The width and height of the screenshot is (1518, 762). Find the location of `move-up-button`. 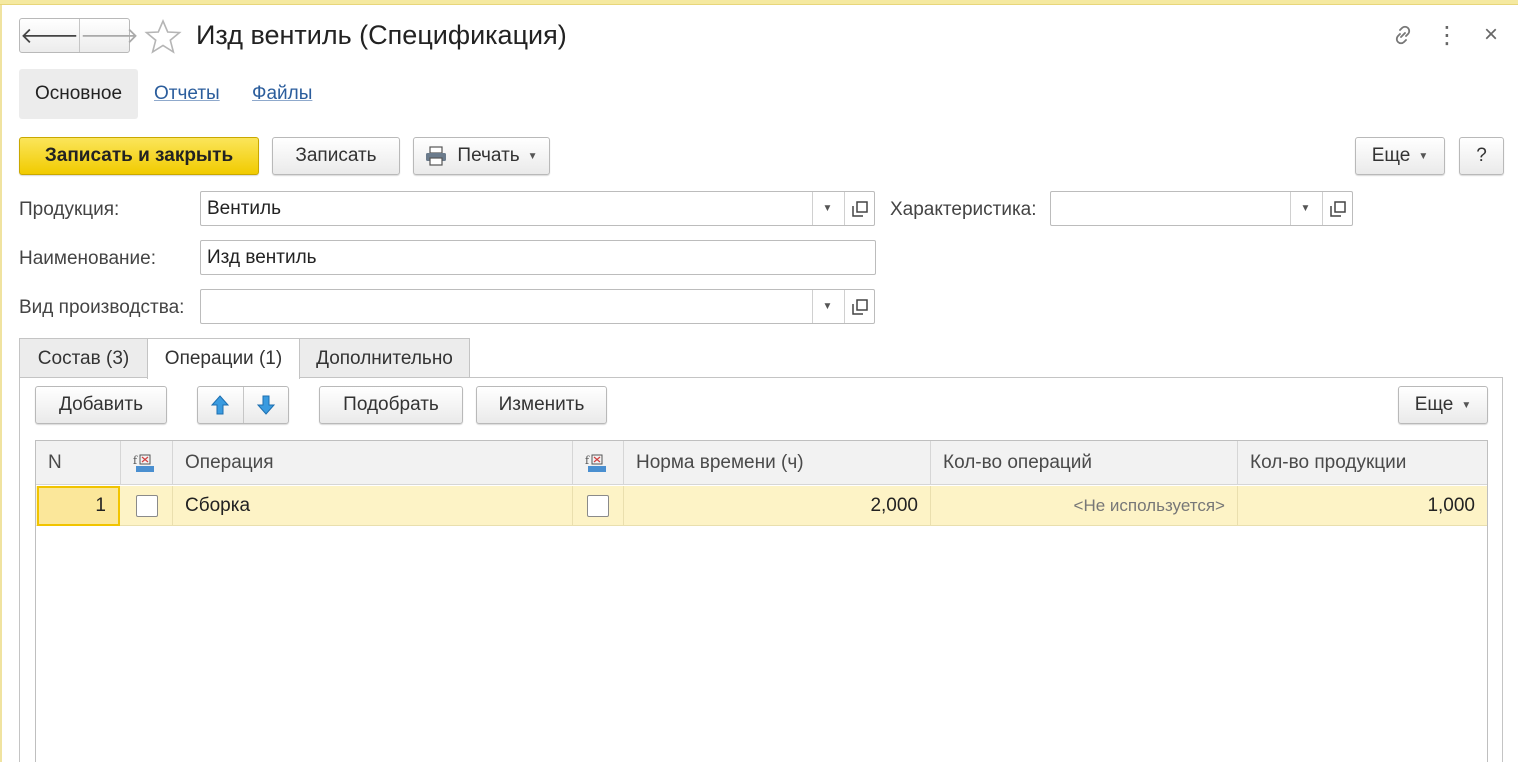

move-up-button is located at coordinates (221, 405).